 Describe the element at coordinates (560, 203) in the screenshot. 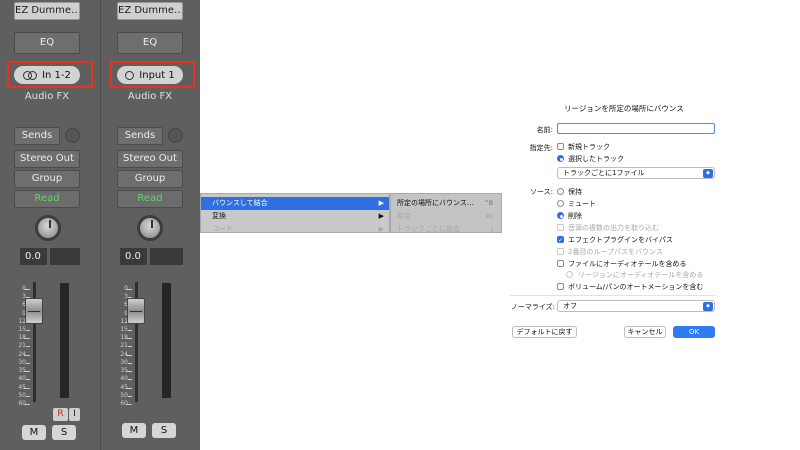

I see `mute-radio` at that location.